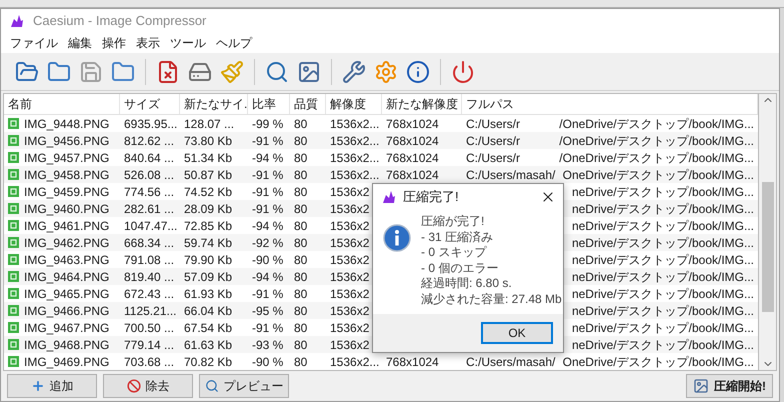 The image size is (784, 402). What do you see at coordinates (460, 268) in the screenshot?
I see `dialog-message-line: - 0 個のエラー` at bounding box center [460, 268].